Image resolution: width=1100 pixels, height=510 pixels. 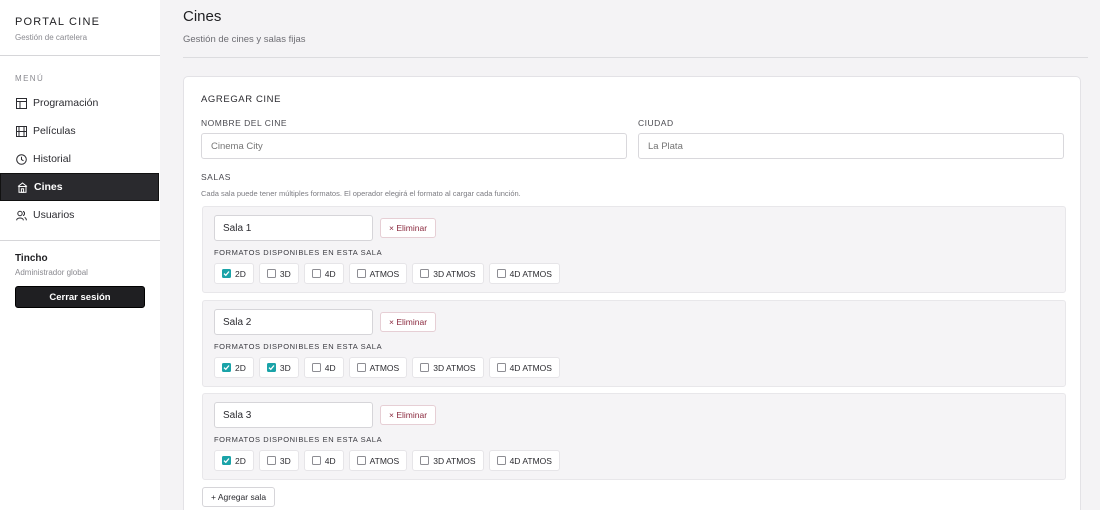 I want to click on sidebar-item-label: Películas, so click(x=54, y=131).